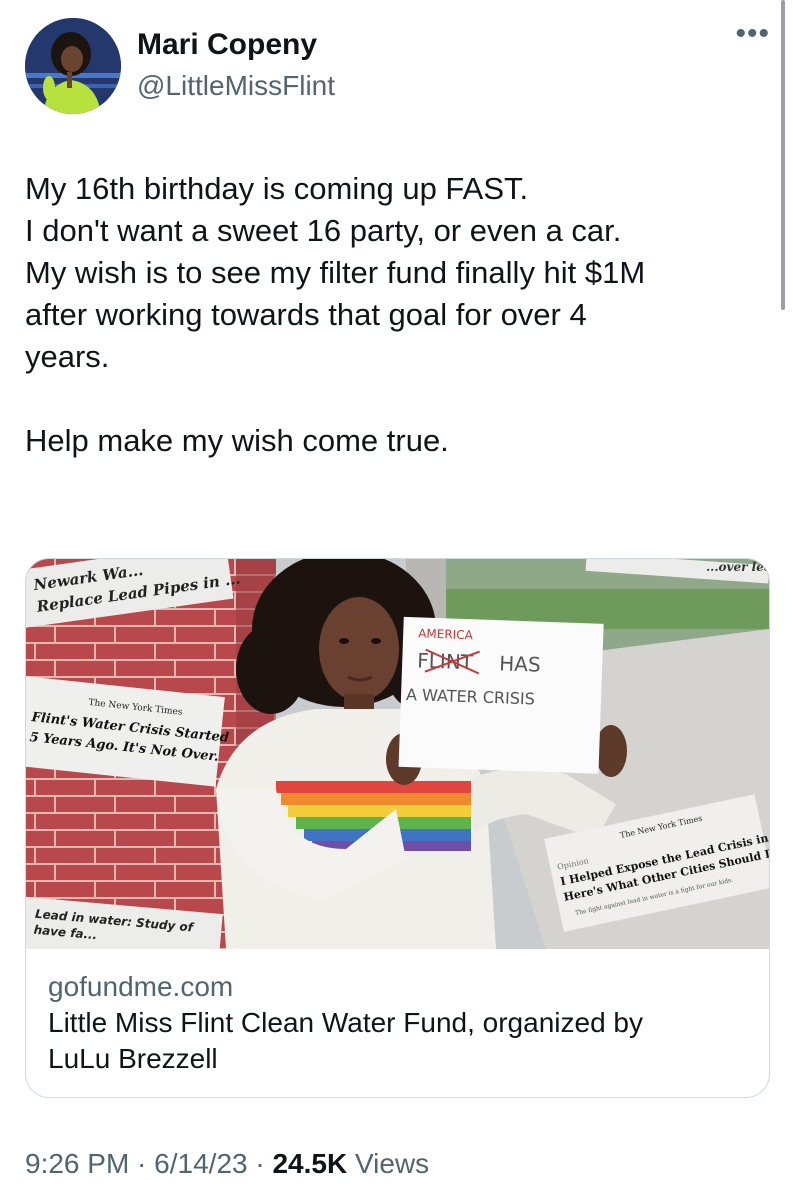 This screenshot has height=1200, width=793. What do you see at coordinates (236, 86) in the screenshot?
I see `author-handle: @LittleMissFlint` at bounding box center [236, 86].